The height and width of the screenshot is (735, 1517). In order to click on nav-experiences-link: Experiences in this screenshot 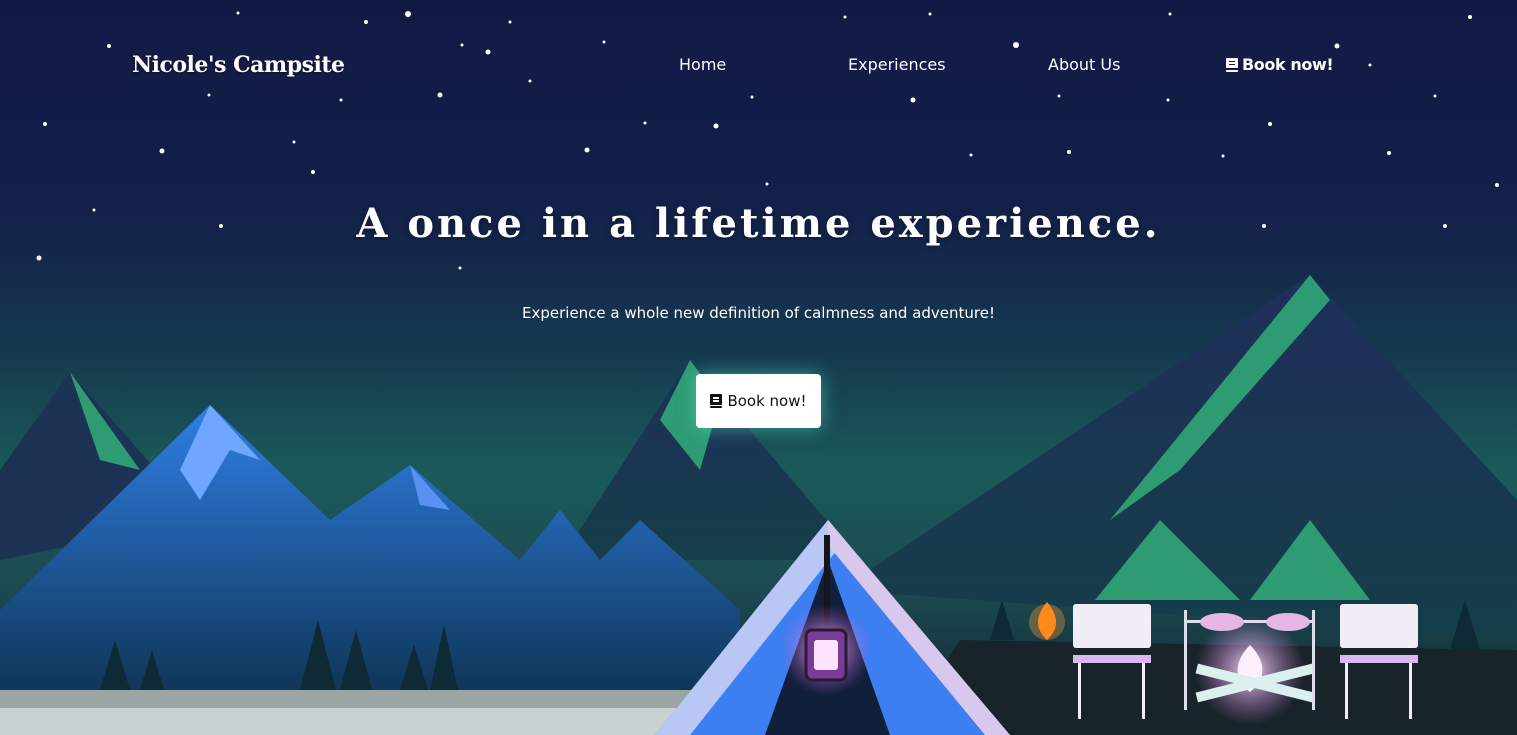, I will do `click(897, 64)`.